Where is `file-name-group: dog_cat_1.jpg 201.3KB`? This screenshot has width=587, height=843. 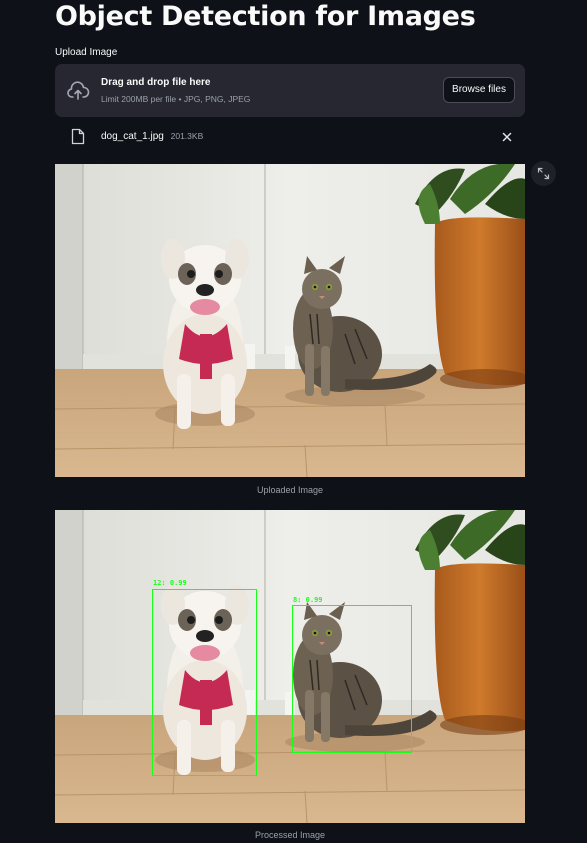 file-name-group: dog_cat_1.jpg 201.3KB is located at coordinates (152, 136).